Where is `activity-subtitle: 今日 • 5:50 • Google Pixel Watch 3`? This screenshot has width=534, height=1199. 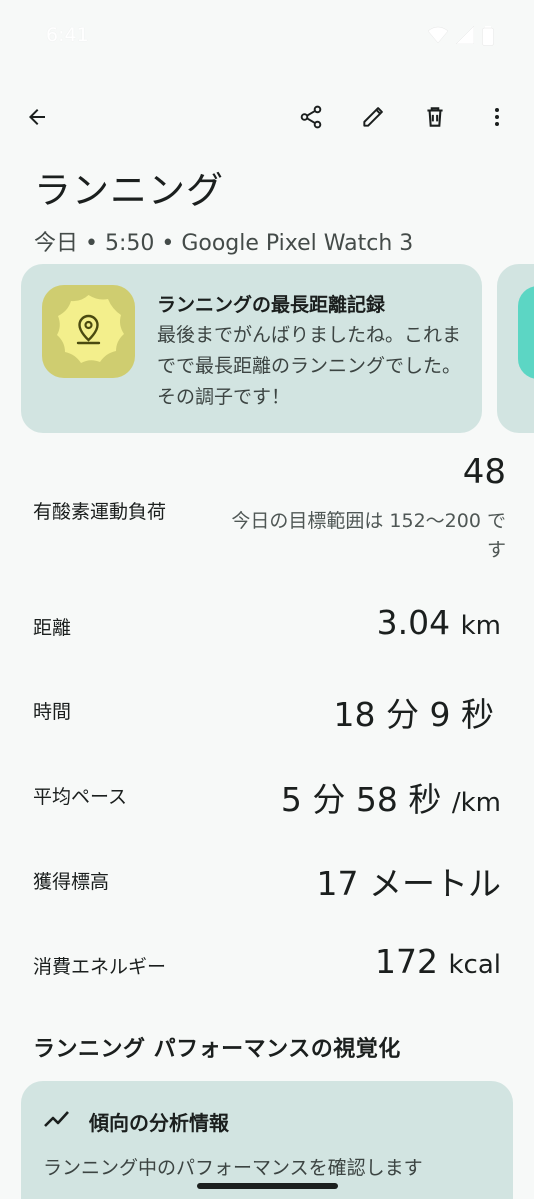
activity-subtitle: 今日 • 5:50 • Google Pixel Watch 3 is located at coordinates (224, 243).